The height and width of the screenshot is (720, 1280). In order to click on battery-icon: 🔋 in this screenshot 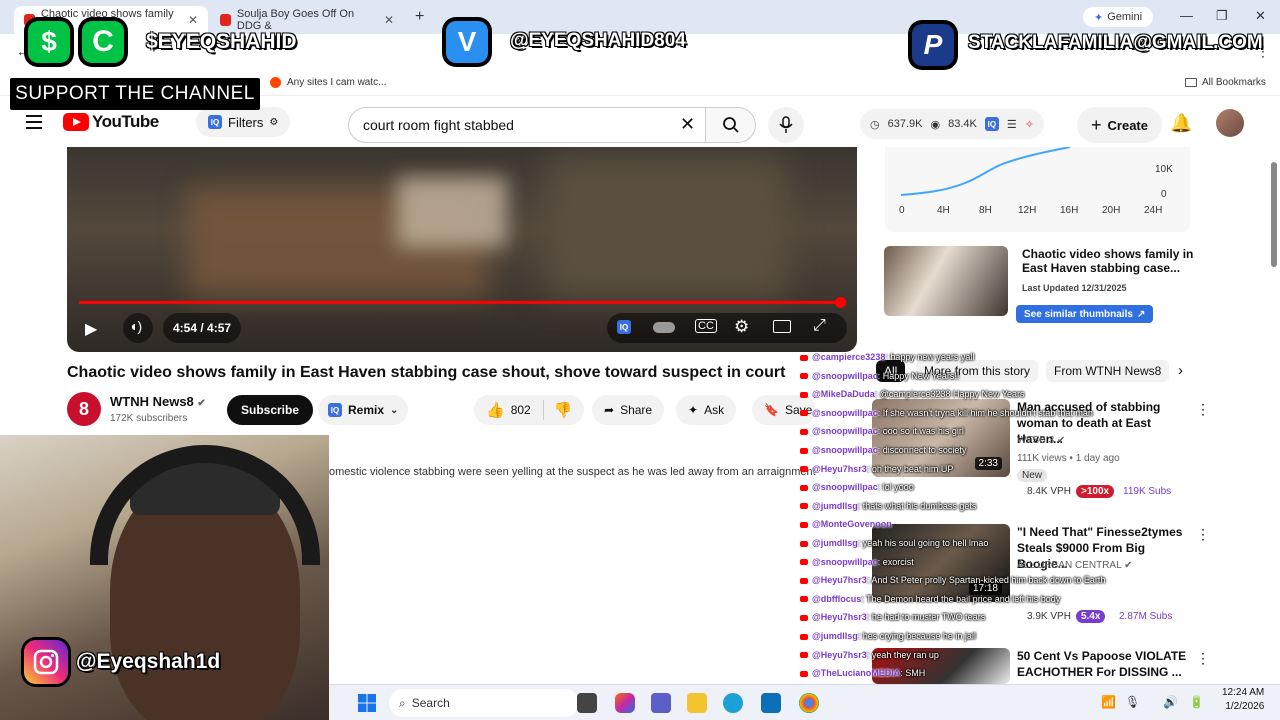, I will do `click(1196, 702)`.